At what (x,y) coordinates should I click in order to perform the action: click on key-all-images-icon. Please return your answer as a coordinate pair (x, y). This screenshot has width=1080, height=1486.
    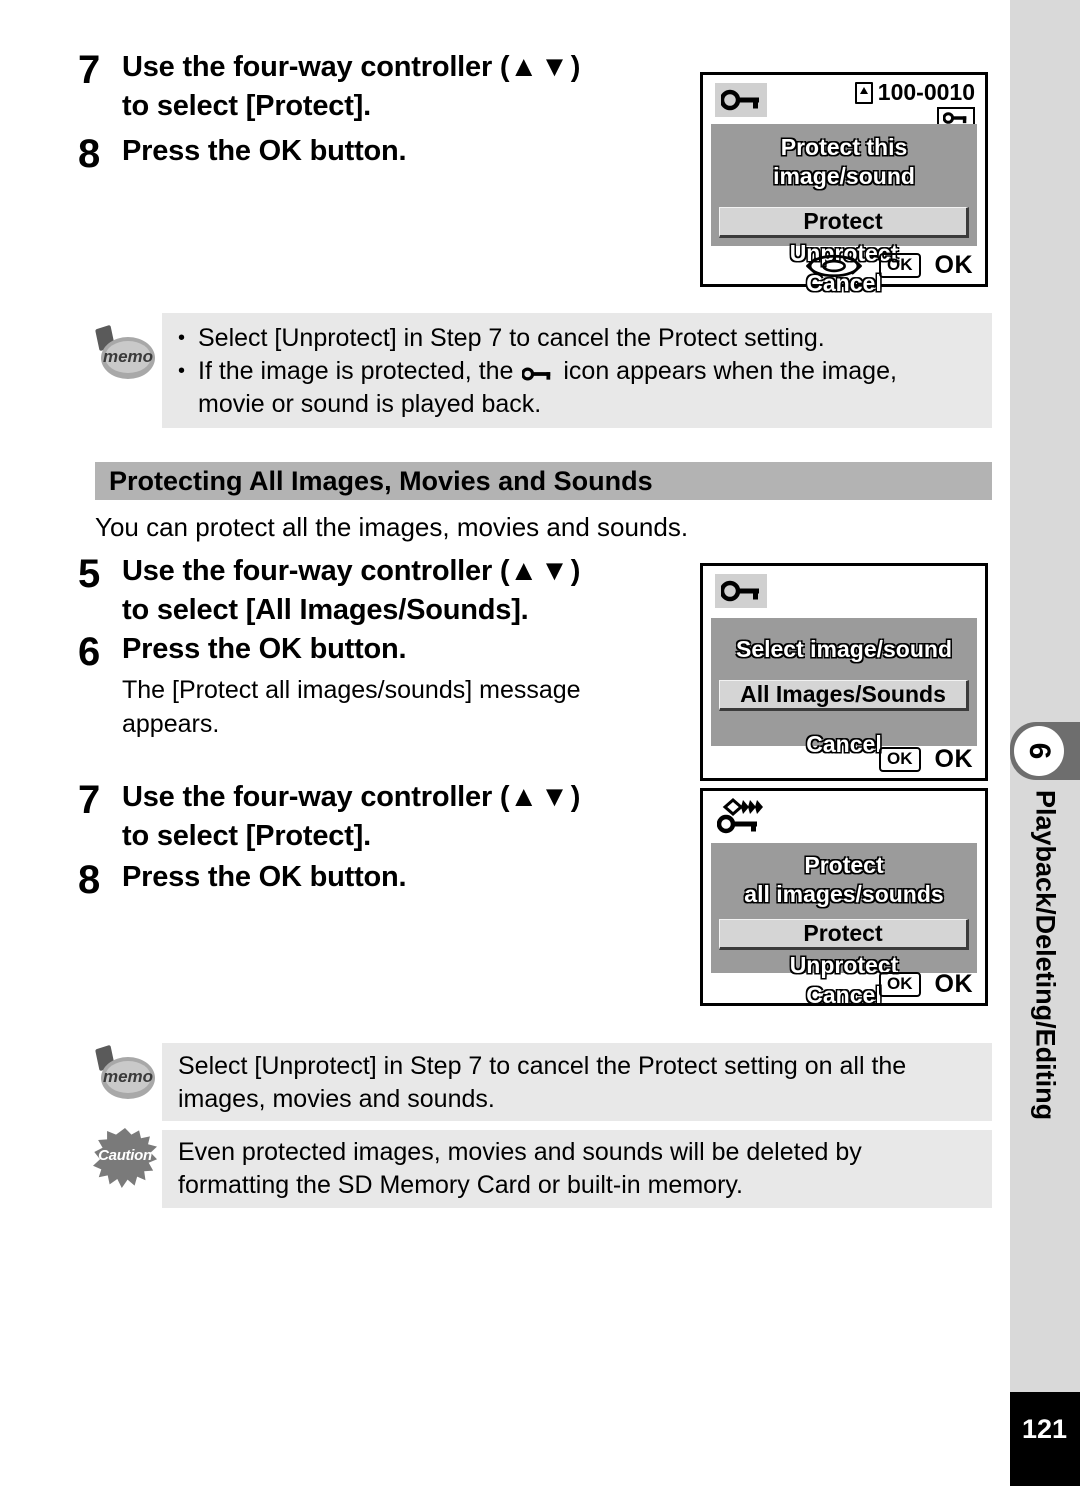
    Looking at the image, I should click on (741, 816).